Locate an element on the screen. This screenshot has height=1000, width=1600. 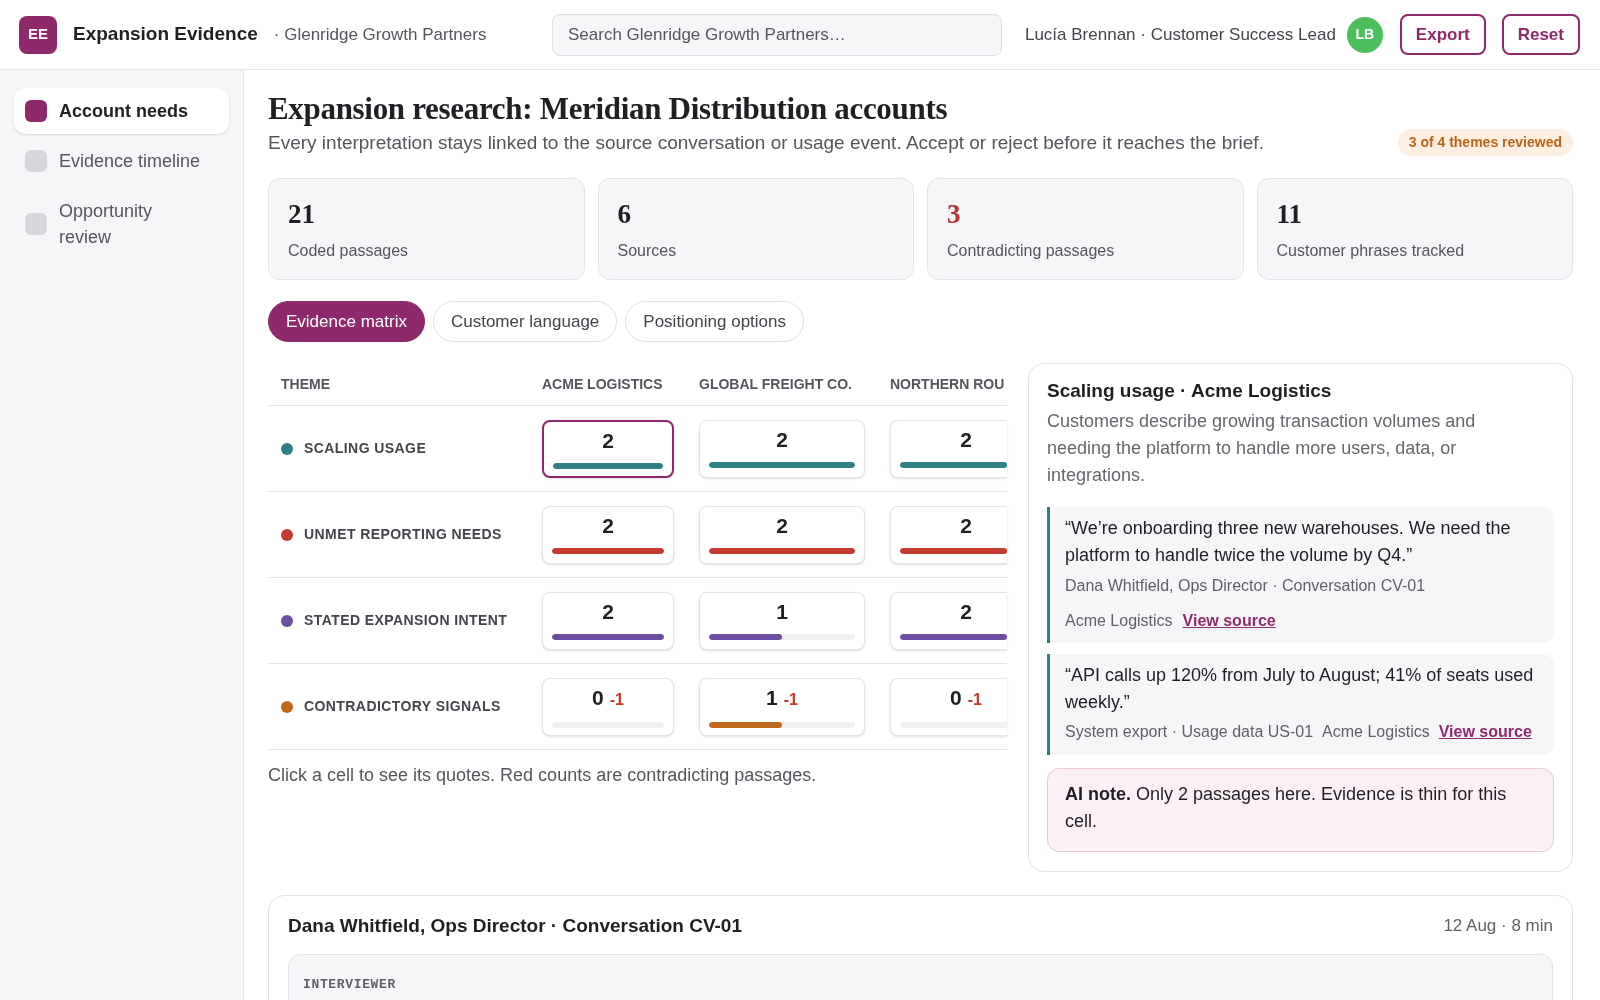
stat-label: Sources is located at coordinates (647, 251).